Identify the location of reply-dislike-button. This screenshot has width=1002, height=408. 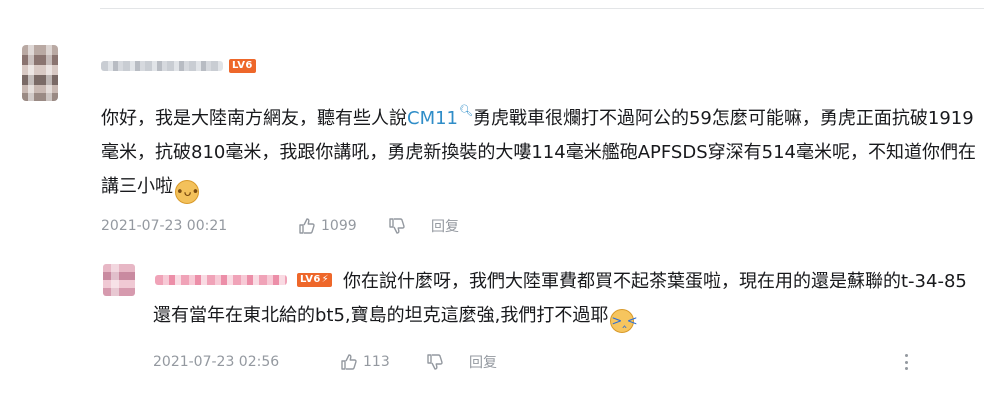
(447, 362).